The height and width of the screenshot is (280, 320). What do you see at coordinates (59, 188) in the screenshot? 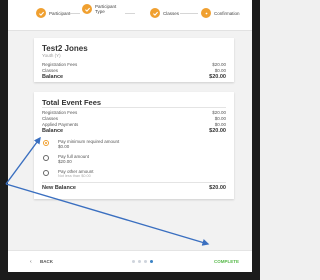
I see `new-balance-label: New Balance` at bounding box center [59, 188].